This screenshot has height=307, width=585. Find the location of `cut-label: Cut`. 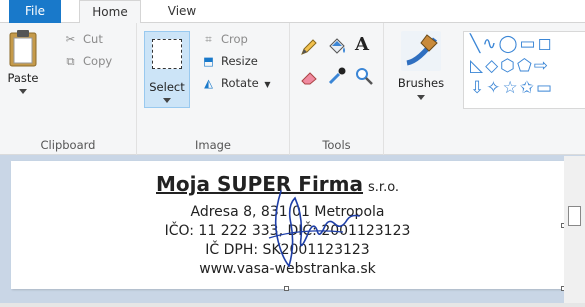

cut-label: Cut is located at coordinates (93, 39).